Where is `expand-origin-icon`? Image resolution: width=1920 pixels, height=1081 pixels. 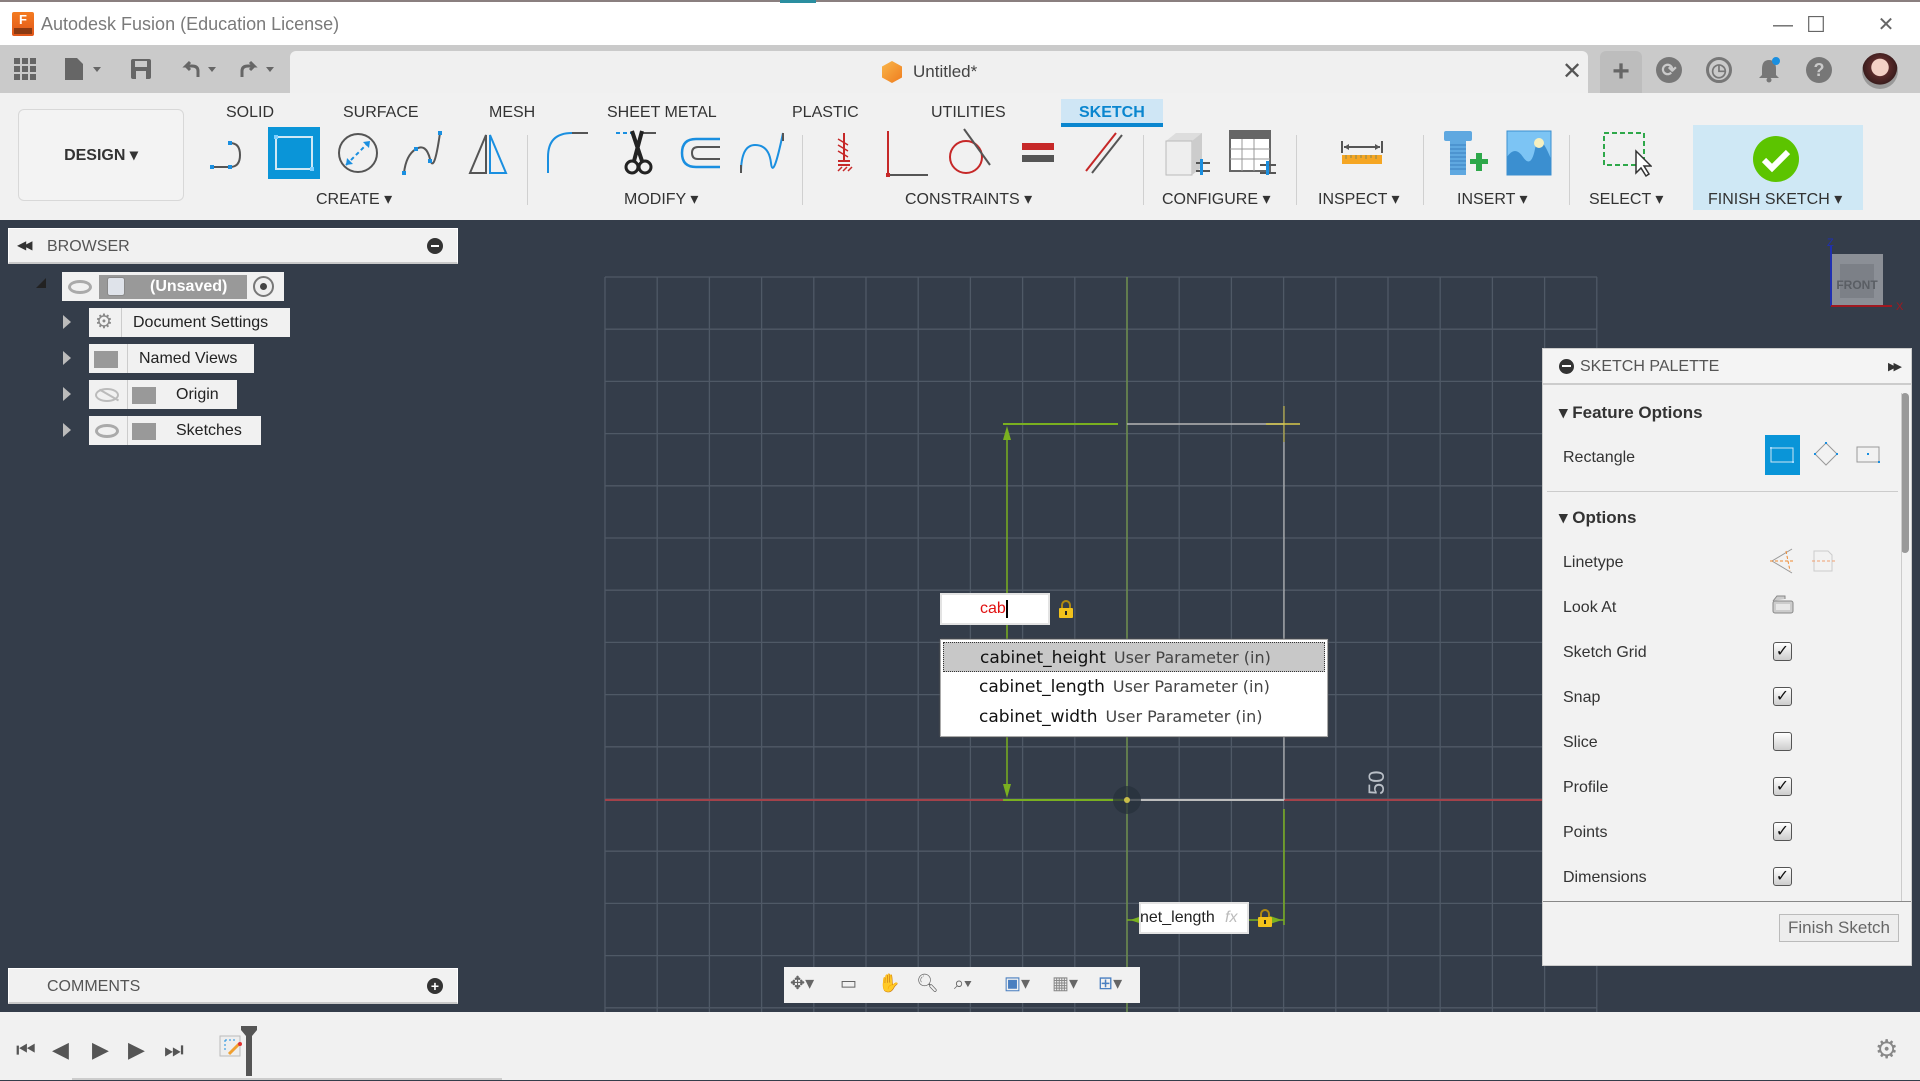 expand-origin-icon is located at coordinates (67, 394).